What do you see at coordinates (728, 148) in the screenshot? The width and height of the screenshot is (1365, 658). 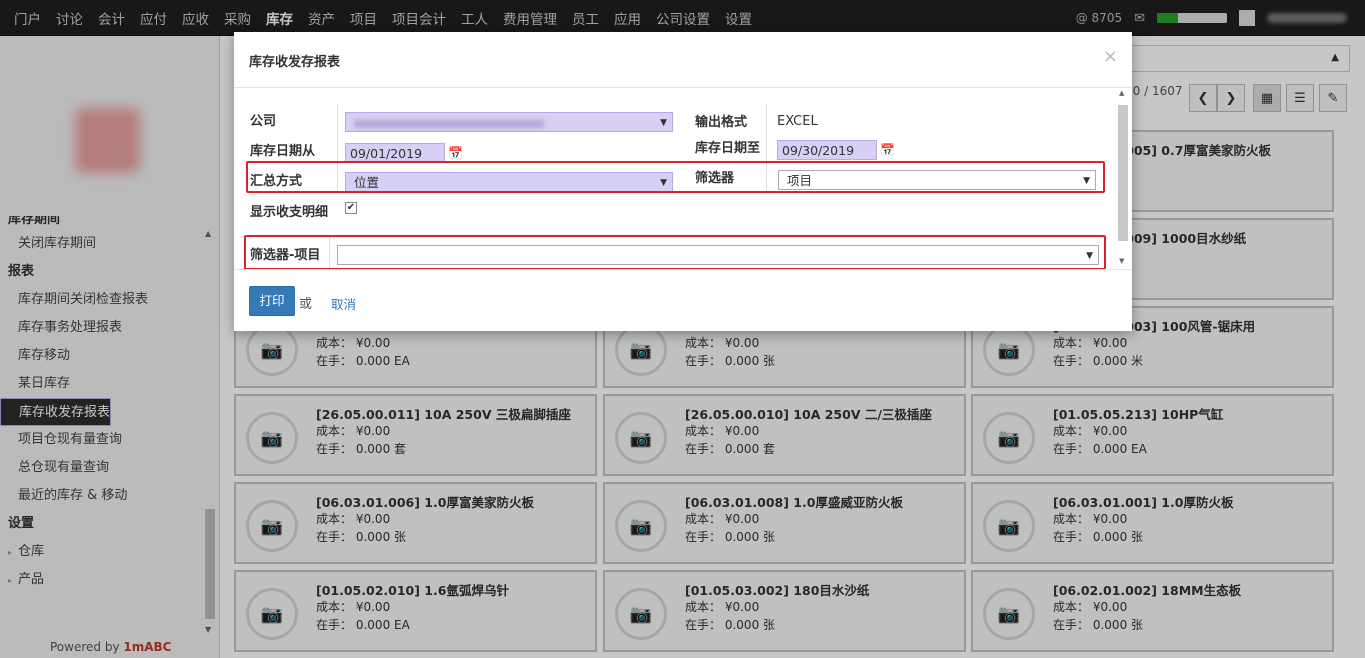 I see `date-to-label: 库存日期至` at bounding box center [728, 148].